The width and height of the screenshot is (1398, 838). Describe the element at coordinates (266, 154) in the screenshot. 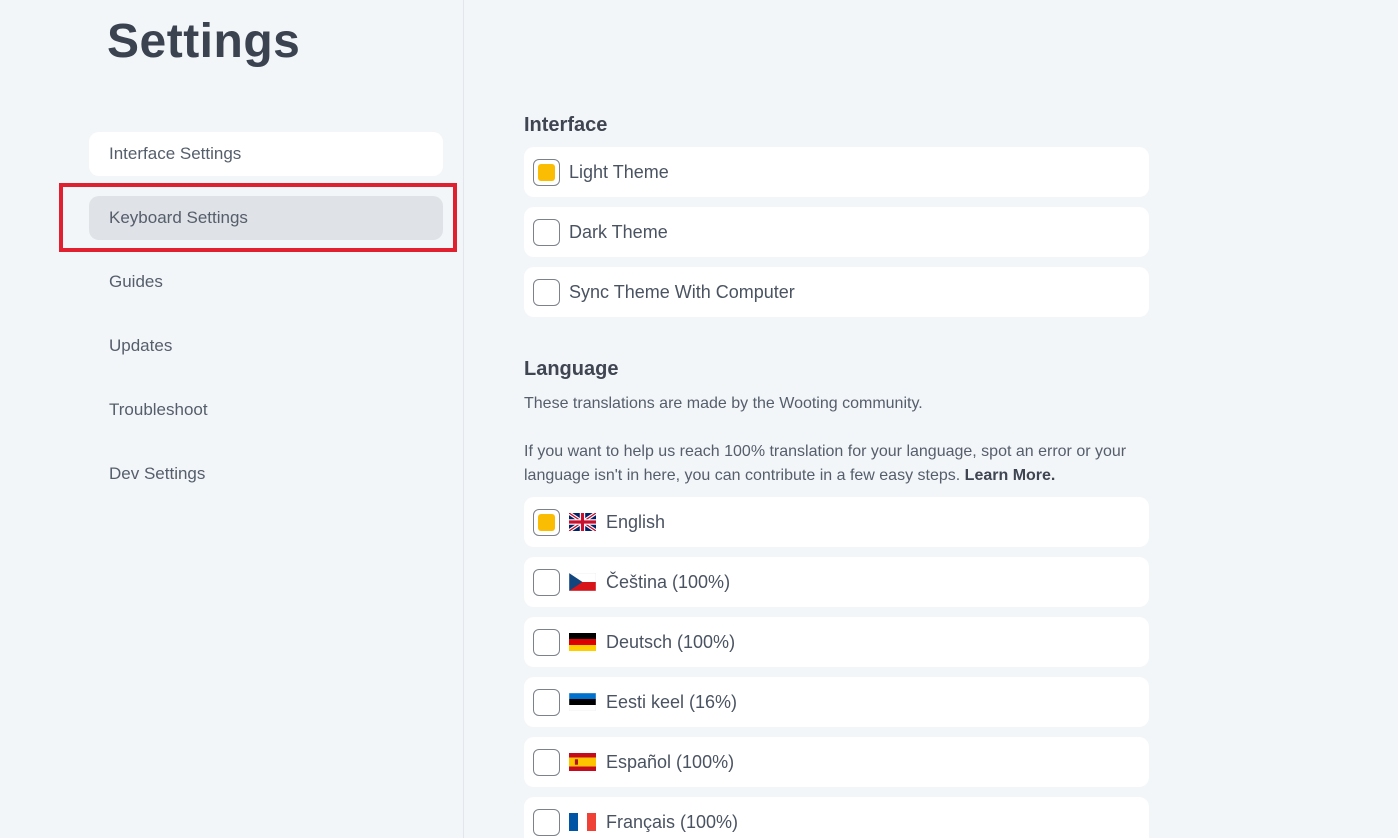

I see `sidebar-item-interface-settings: Interface Settings` at that location.